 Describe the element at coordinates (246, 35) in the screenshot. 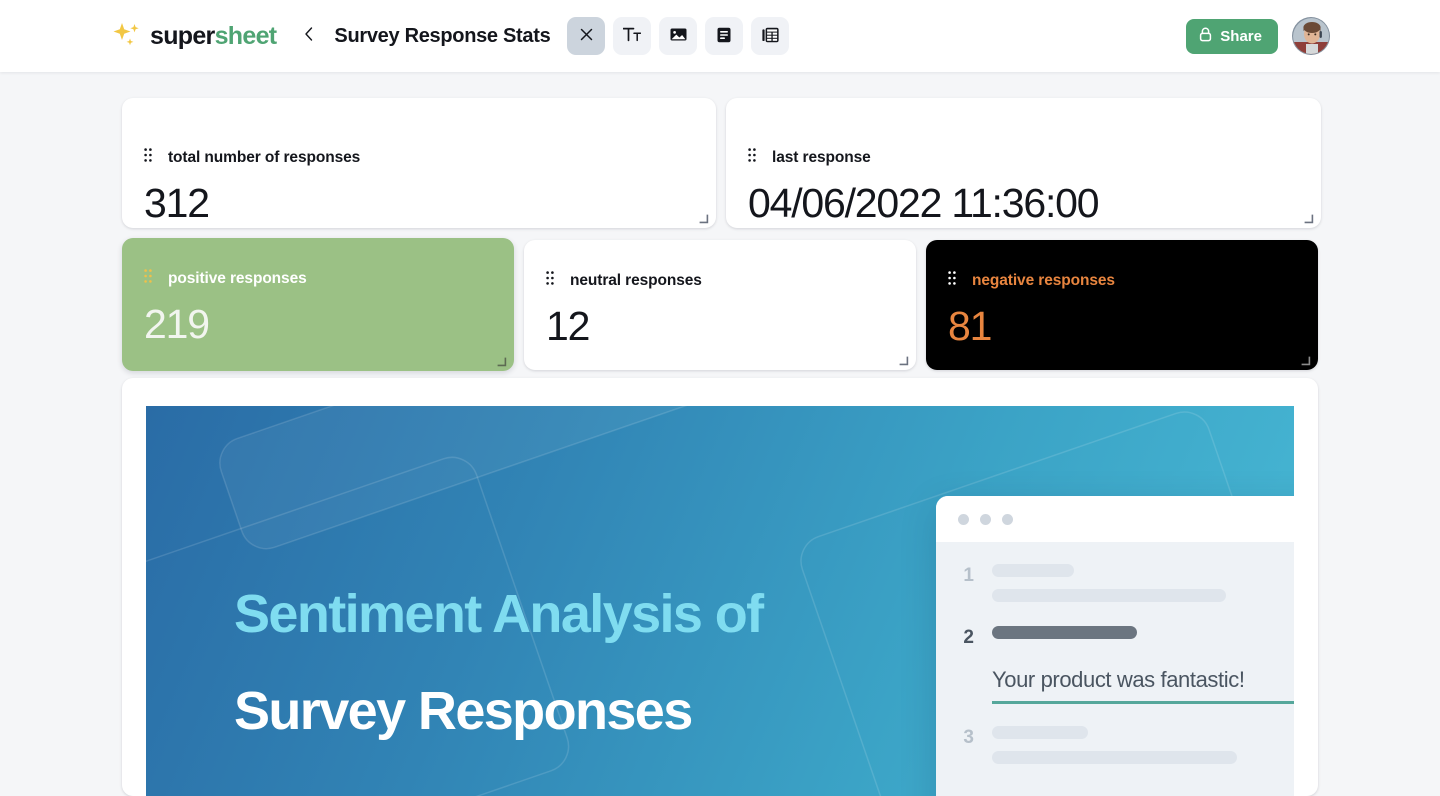

I see `logo-text-sheet: sheet` at that location.